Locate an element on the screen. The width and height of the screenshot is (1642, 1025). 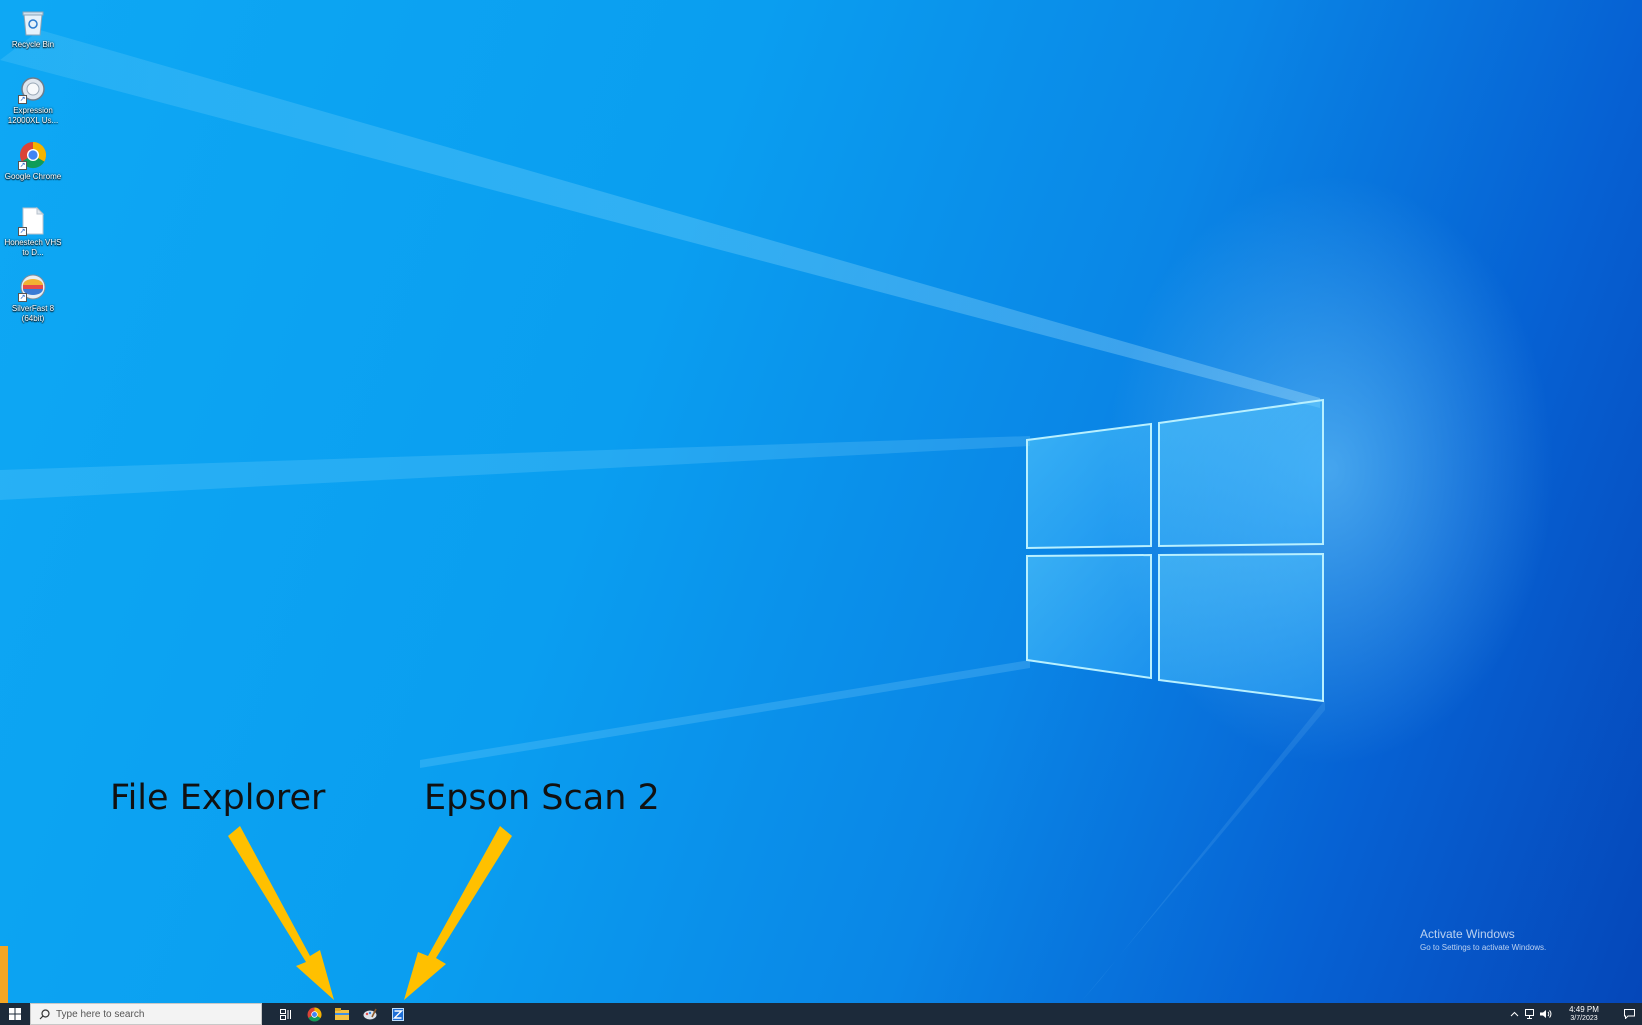
annotation-epson-scan-label: Epson Scan 2 is located at coordinates (542, 798).